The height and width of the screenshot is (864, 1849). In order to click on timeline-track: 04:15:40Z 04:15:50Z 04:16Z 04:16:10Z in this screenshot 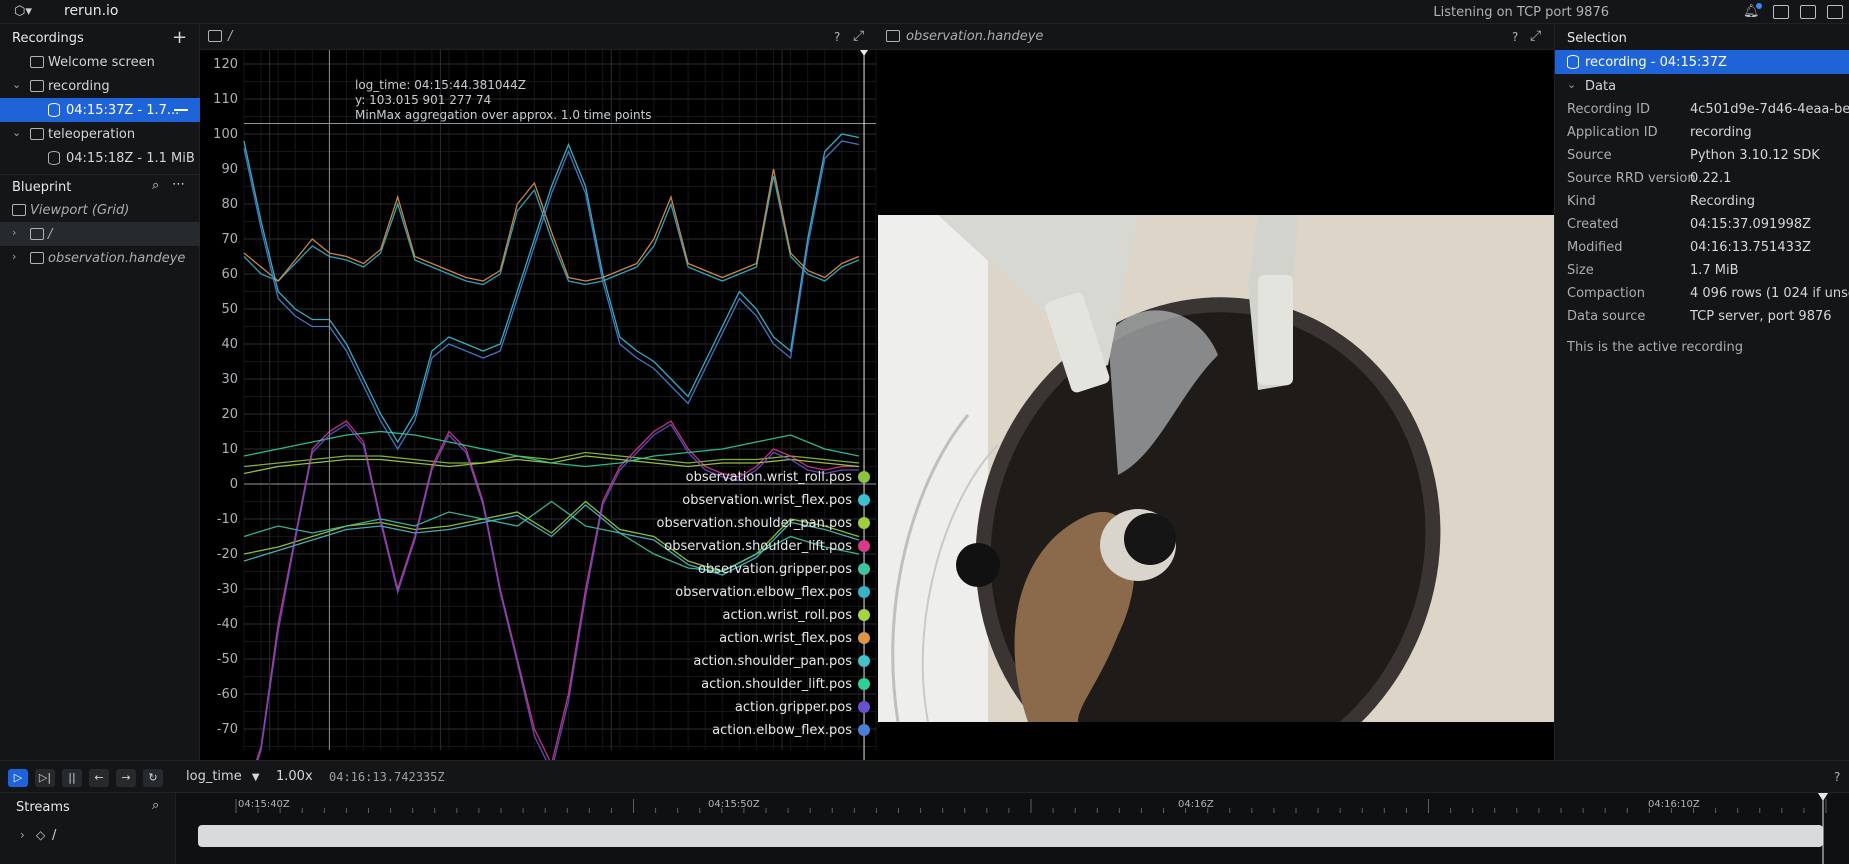, I will do `click(1012, 828)`.